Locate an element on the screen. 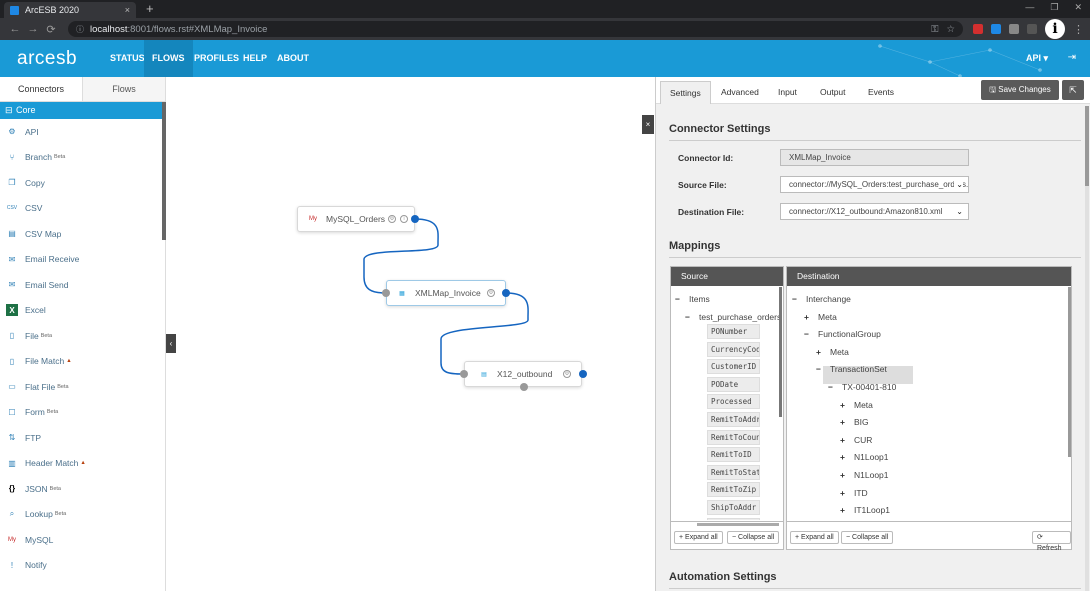 The height and width of the screenshot is (591, 1090). connector-item-lookup: ⌕ Lookup Beta is located at coordinates (82, 515).